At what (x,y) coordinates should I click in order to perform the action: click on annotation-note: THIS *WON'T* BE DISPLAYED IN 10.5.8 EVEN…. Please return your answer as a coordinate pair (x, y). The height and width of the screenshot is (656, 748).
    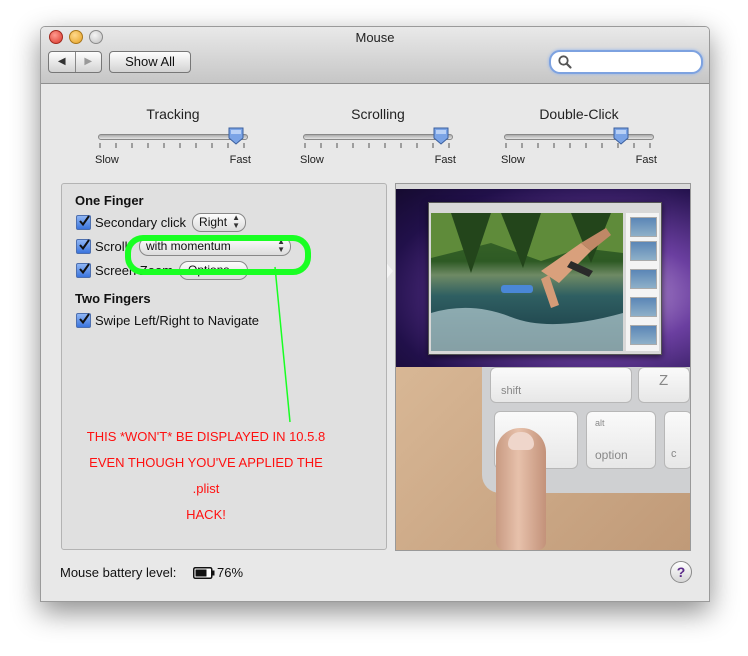
    Looking at the image, I should click on (206, 476).